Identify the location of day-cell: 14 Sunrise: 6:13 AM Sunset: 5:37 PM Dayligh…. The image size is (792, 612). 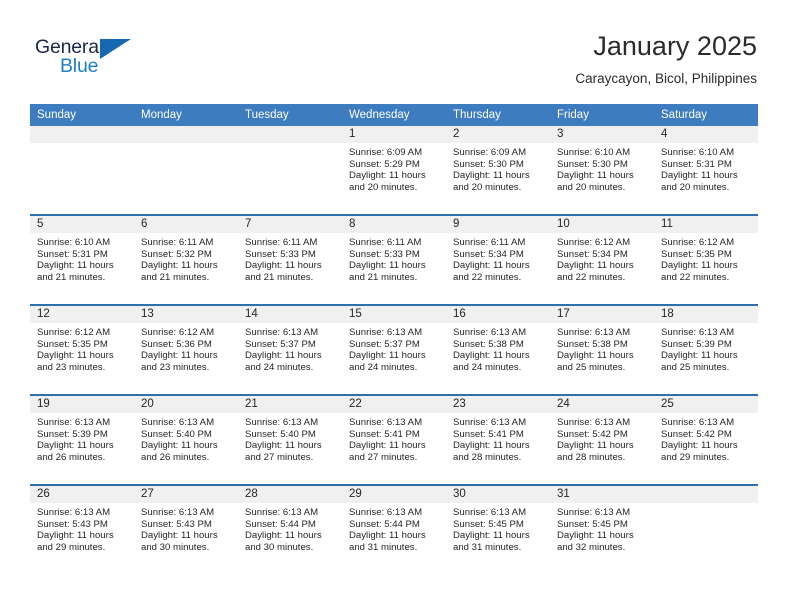
(290, 350).